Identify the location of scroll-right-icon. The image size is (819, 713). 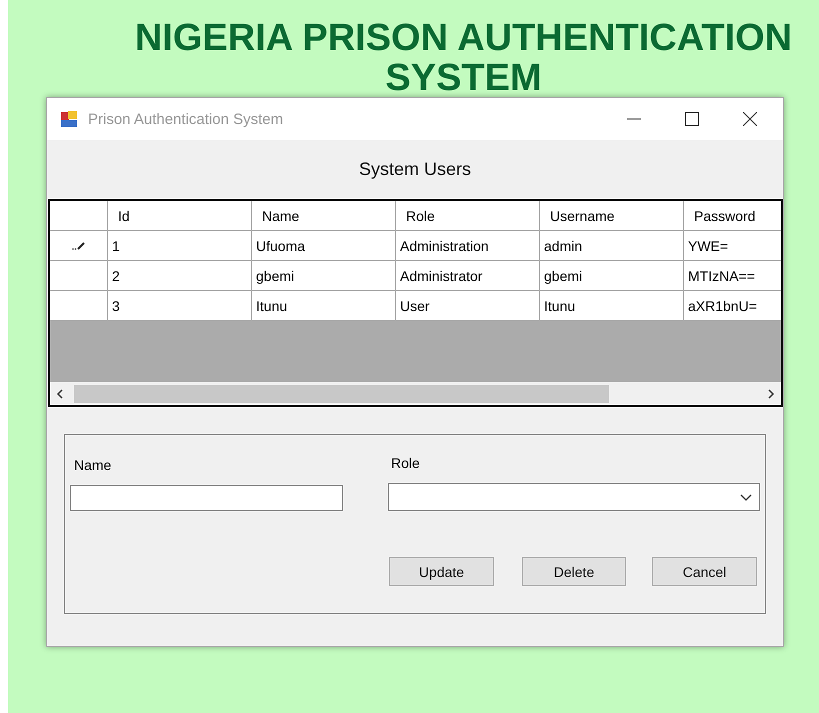
(771, 393).